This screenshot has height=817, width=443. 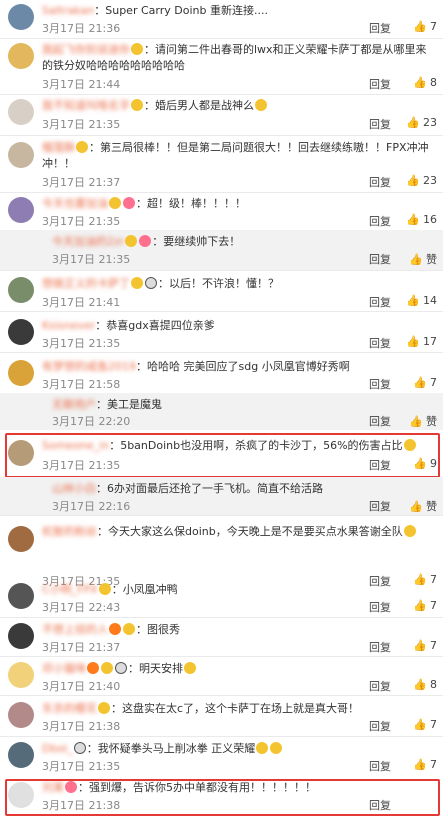 I want to click on reply-item: 无聊用户：美工是魔鬼 3月17日 22:20 回复 👍 赞, so click(x=221, y=411).